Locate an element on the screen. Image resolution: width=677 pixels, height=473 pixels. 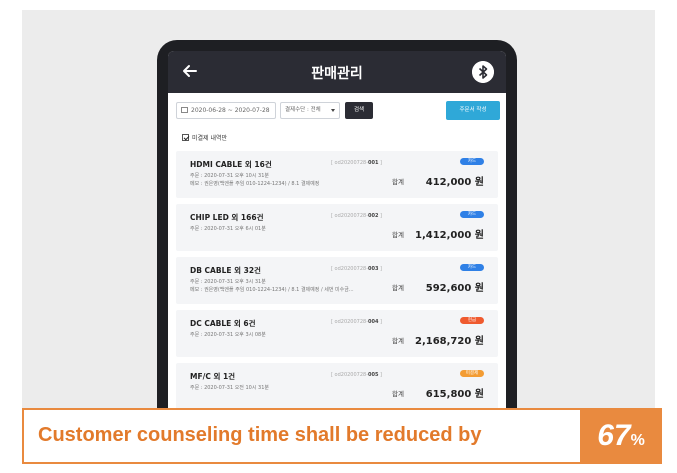
order-number: [ od20200728-003 ] is located at coordinates (356, 269).